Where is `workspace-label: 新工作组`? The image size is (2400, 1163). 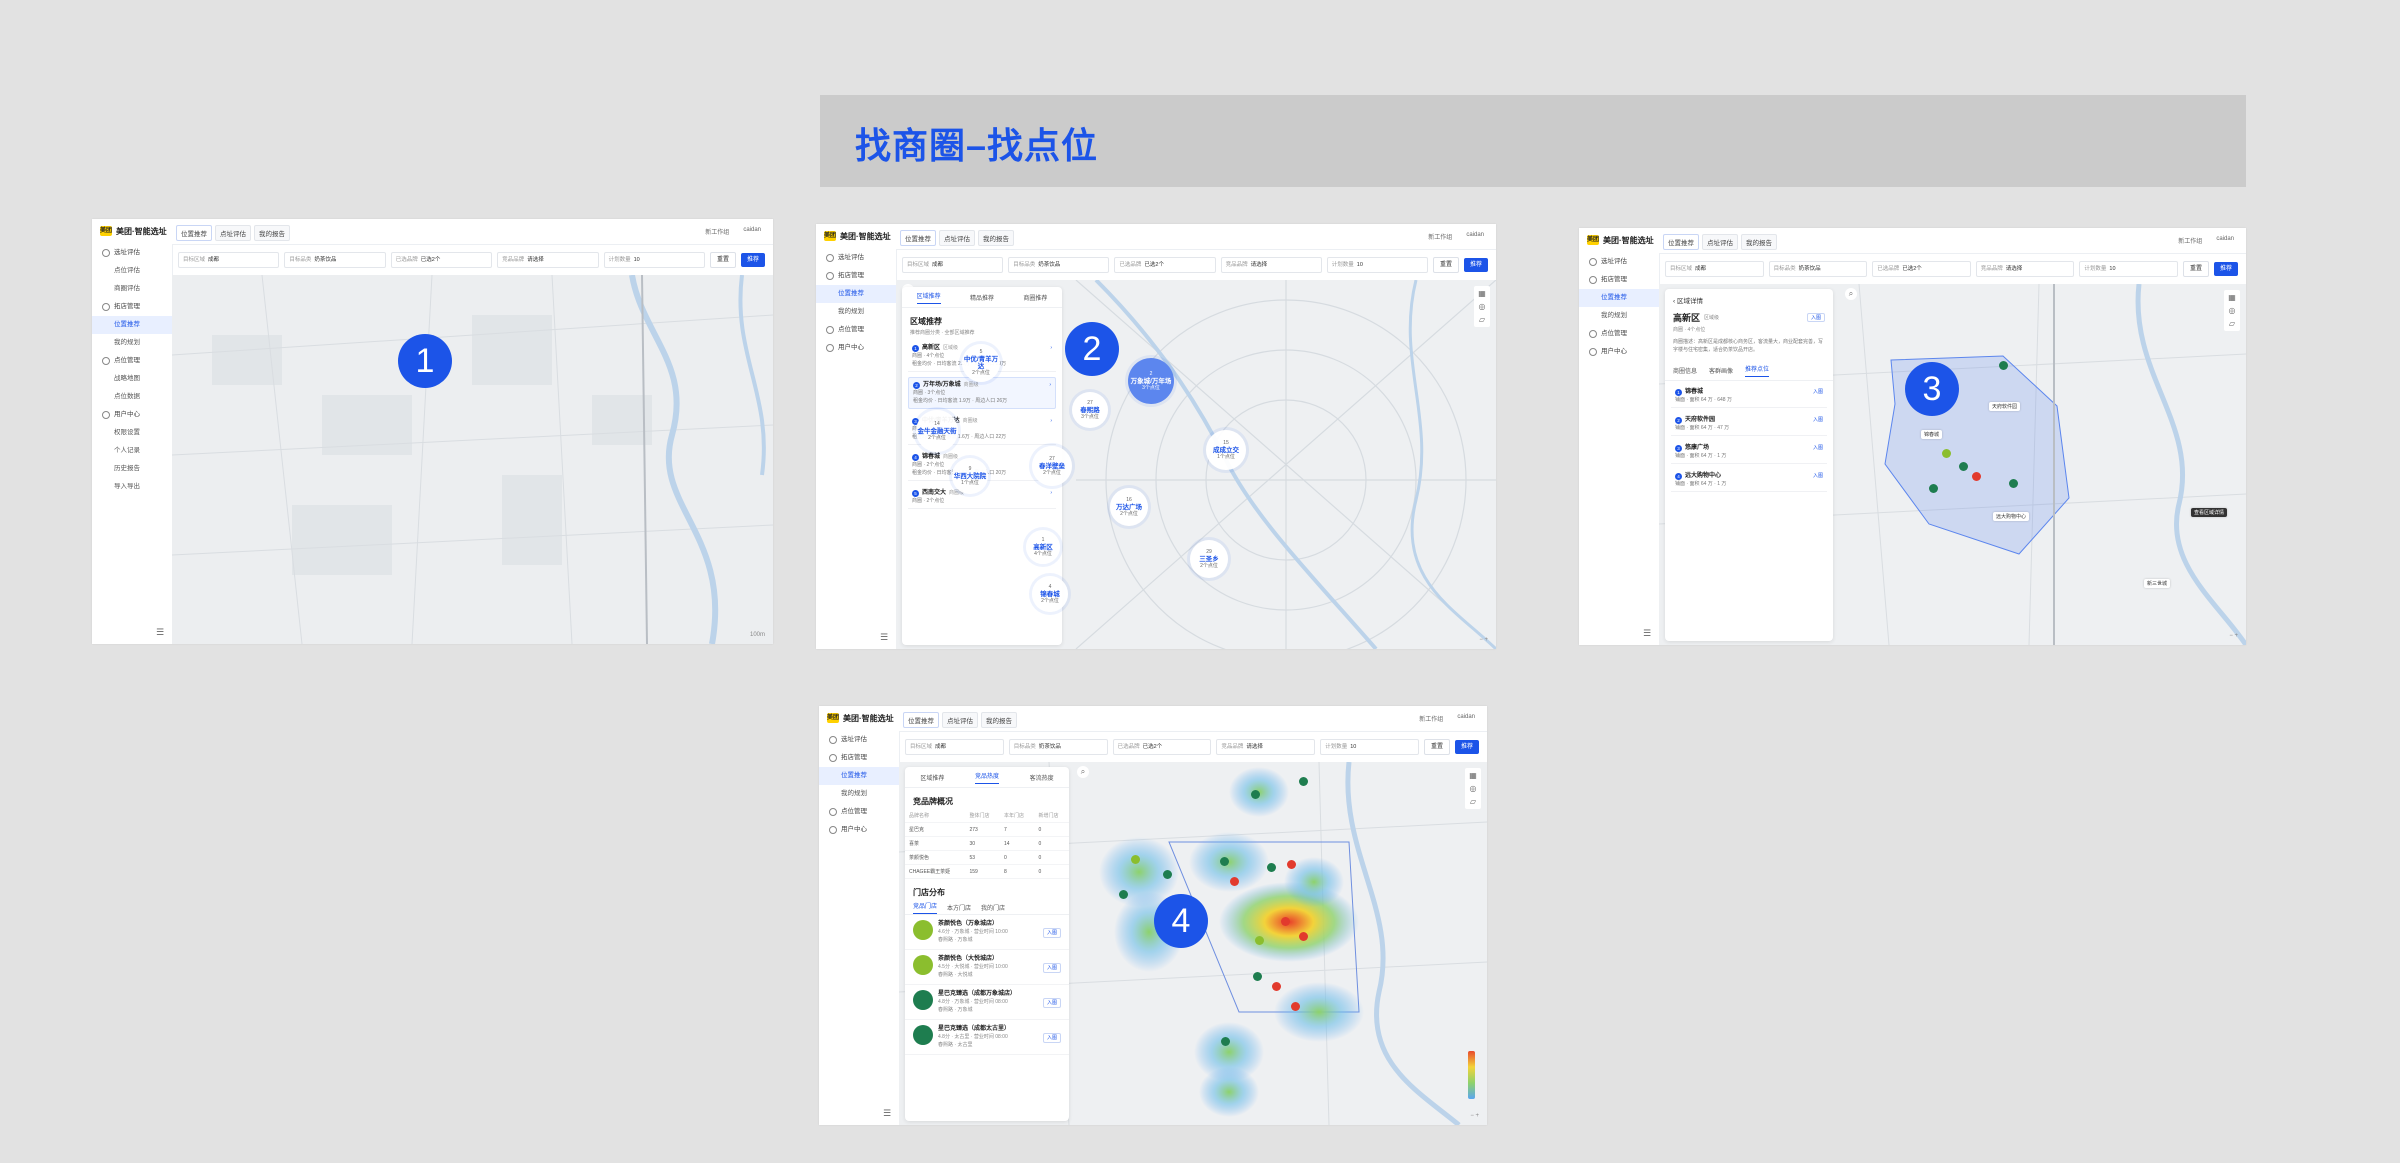 workspace-label: 新工作组 is located at coordinates (1431, 718).